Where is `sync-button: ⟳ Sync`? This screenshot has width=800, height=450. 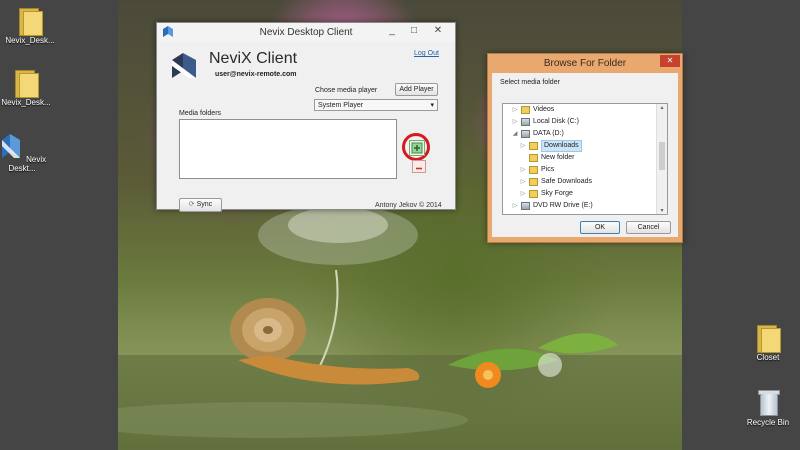 sync-button: ⟳ Sync is located at coordinates (200, 205).